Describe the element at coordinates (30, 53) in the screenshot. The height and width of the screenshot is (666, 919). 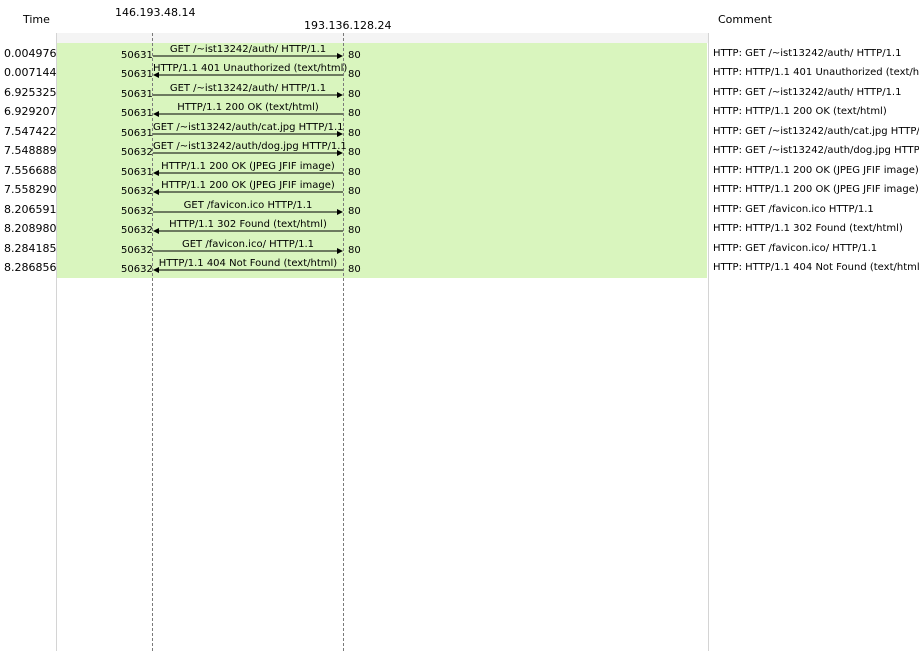
I see `row-time: 0.004976` at that location.